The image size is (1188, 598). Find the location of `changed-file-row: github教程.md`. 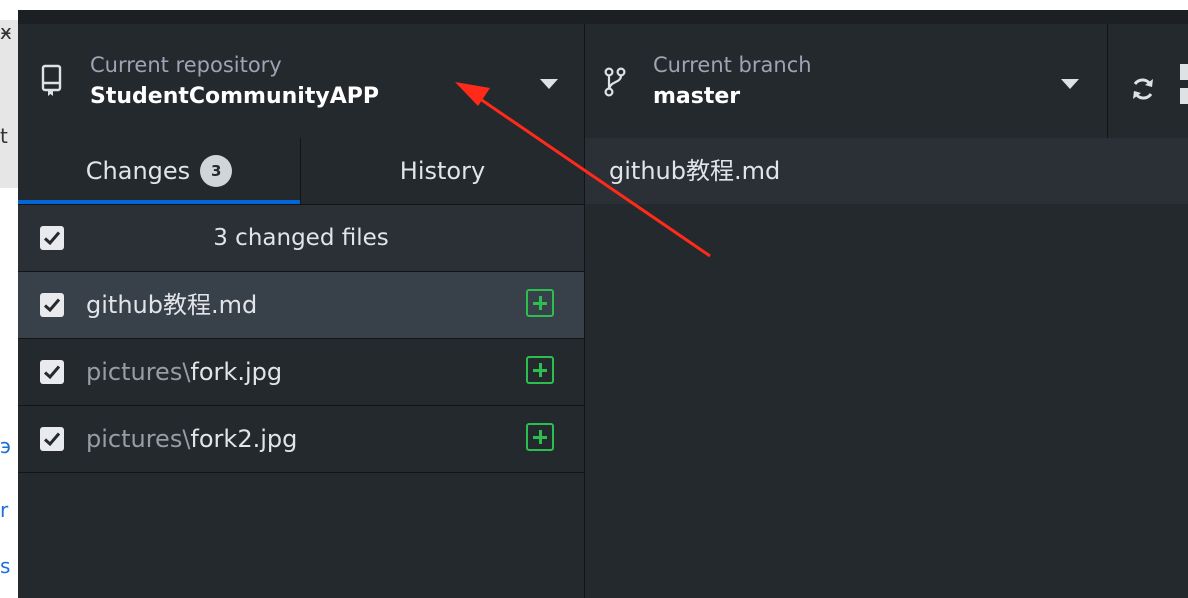

changed-file-row: github教程.md is located at coordinates (301, 305).